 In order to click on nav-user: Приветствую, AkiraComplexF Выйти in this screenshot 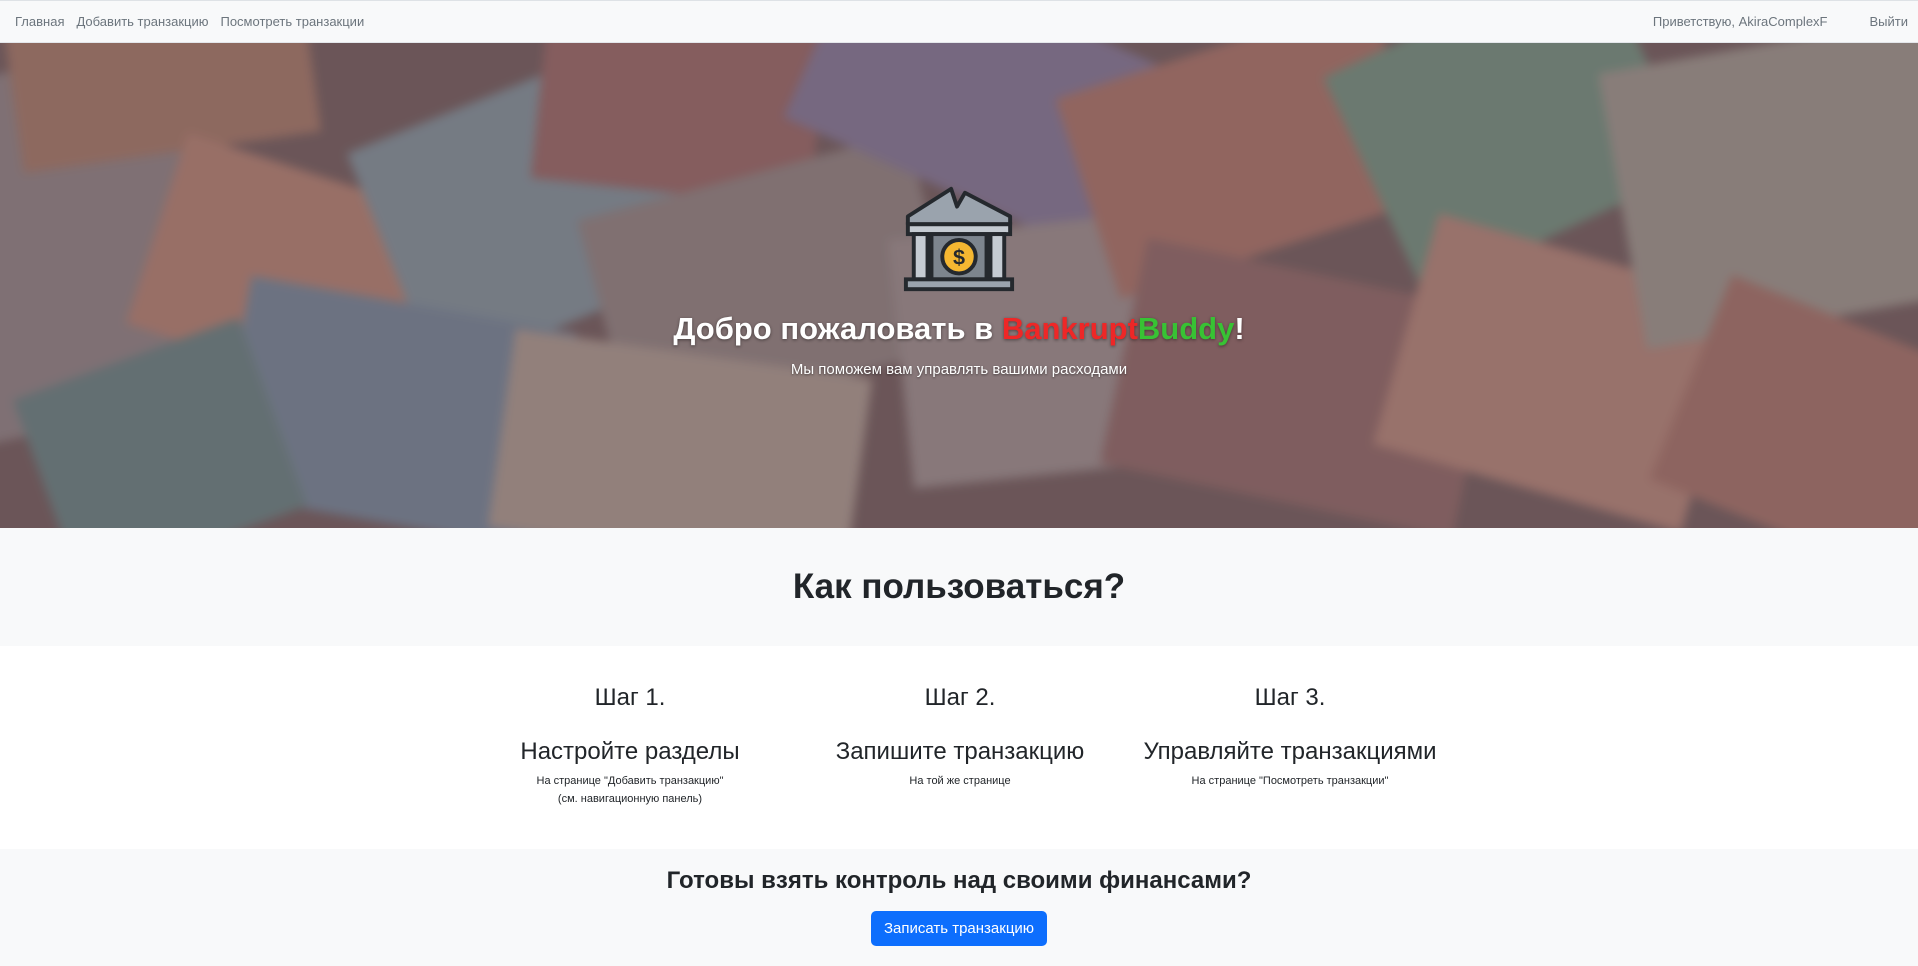, I will do `click(1759, 21)`.